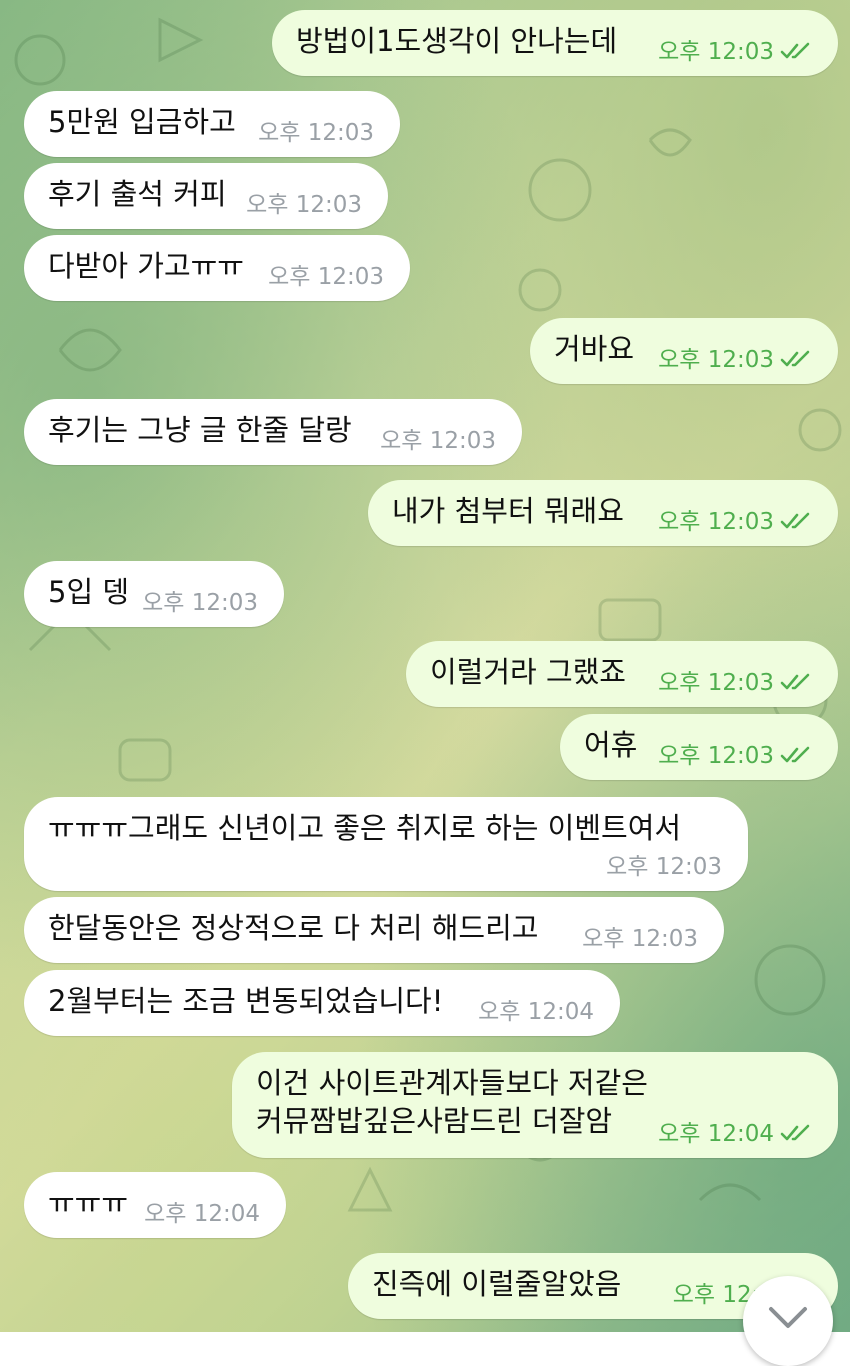 The image size is (850, 1366). What do you see at coordinates (89, 592) in the screenshot?
I see `message-text: 5입 뎅` at bounding box center [89, 592].